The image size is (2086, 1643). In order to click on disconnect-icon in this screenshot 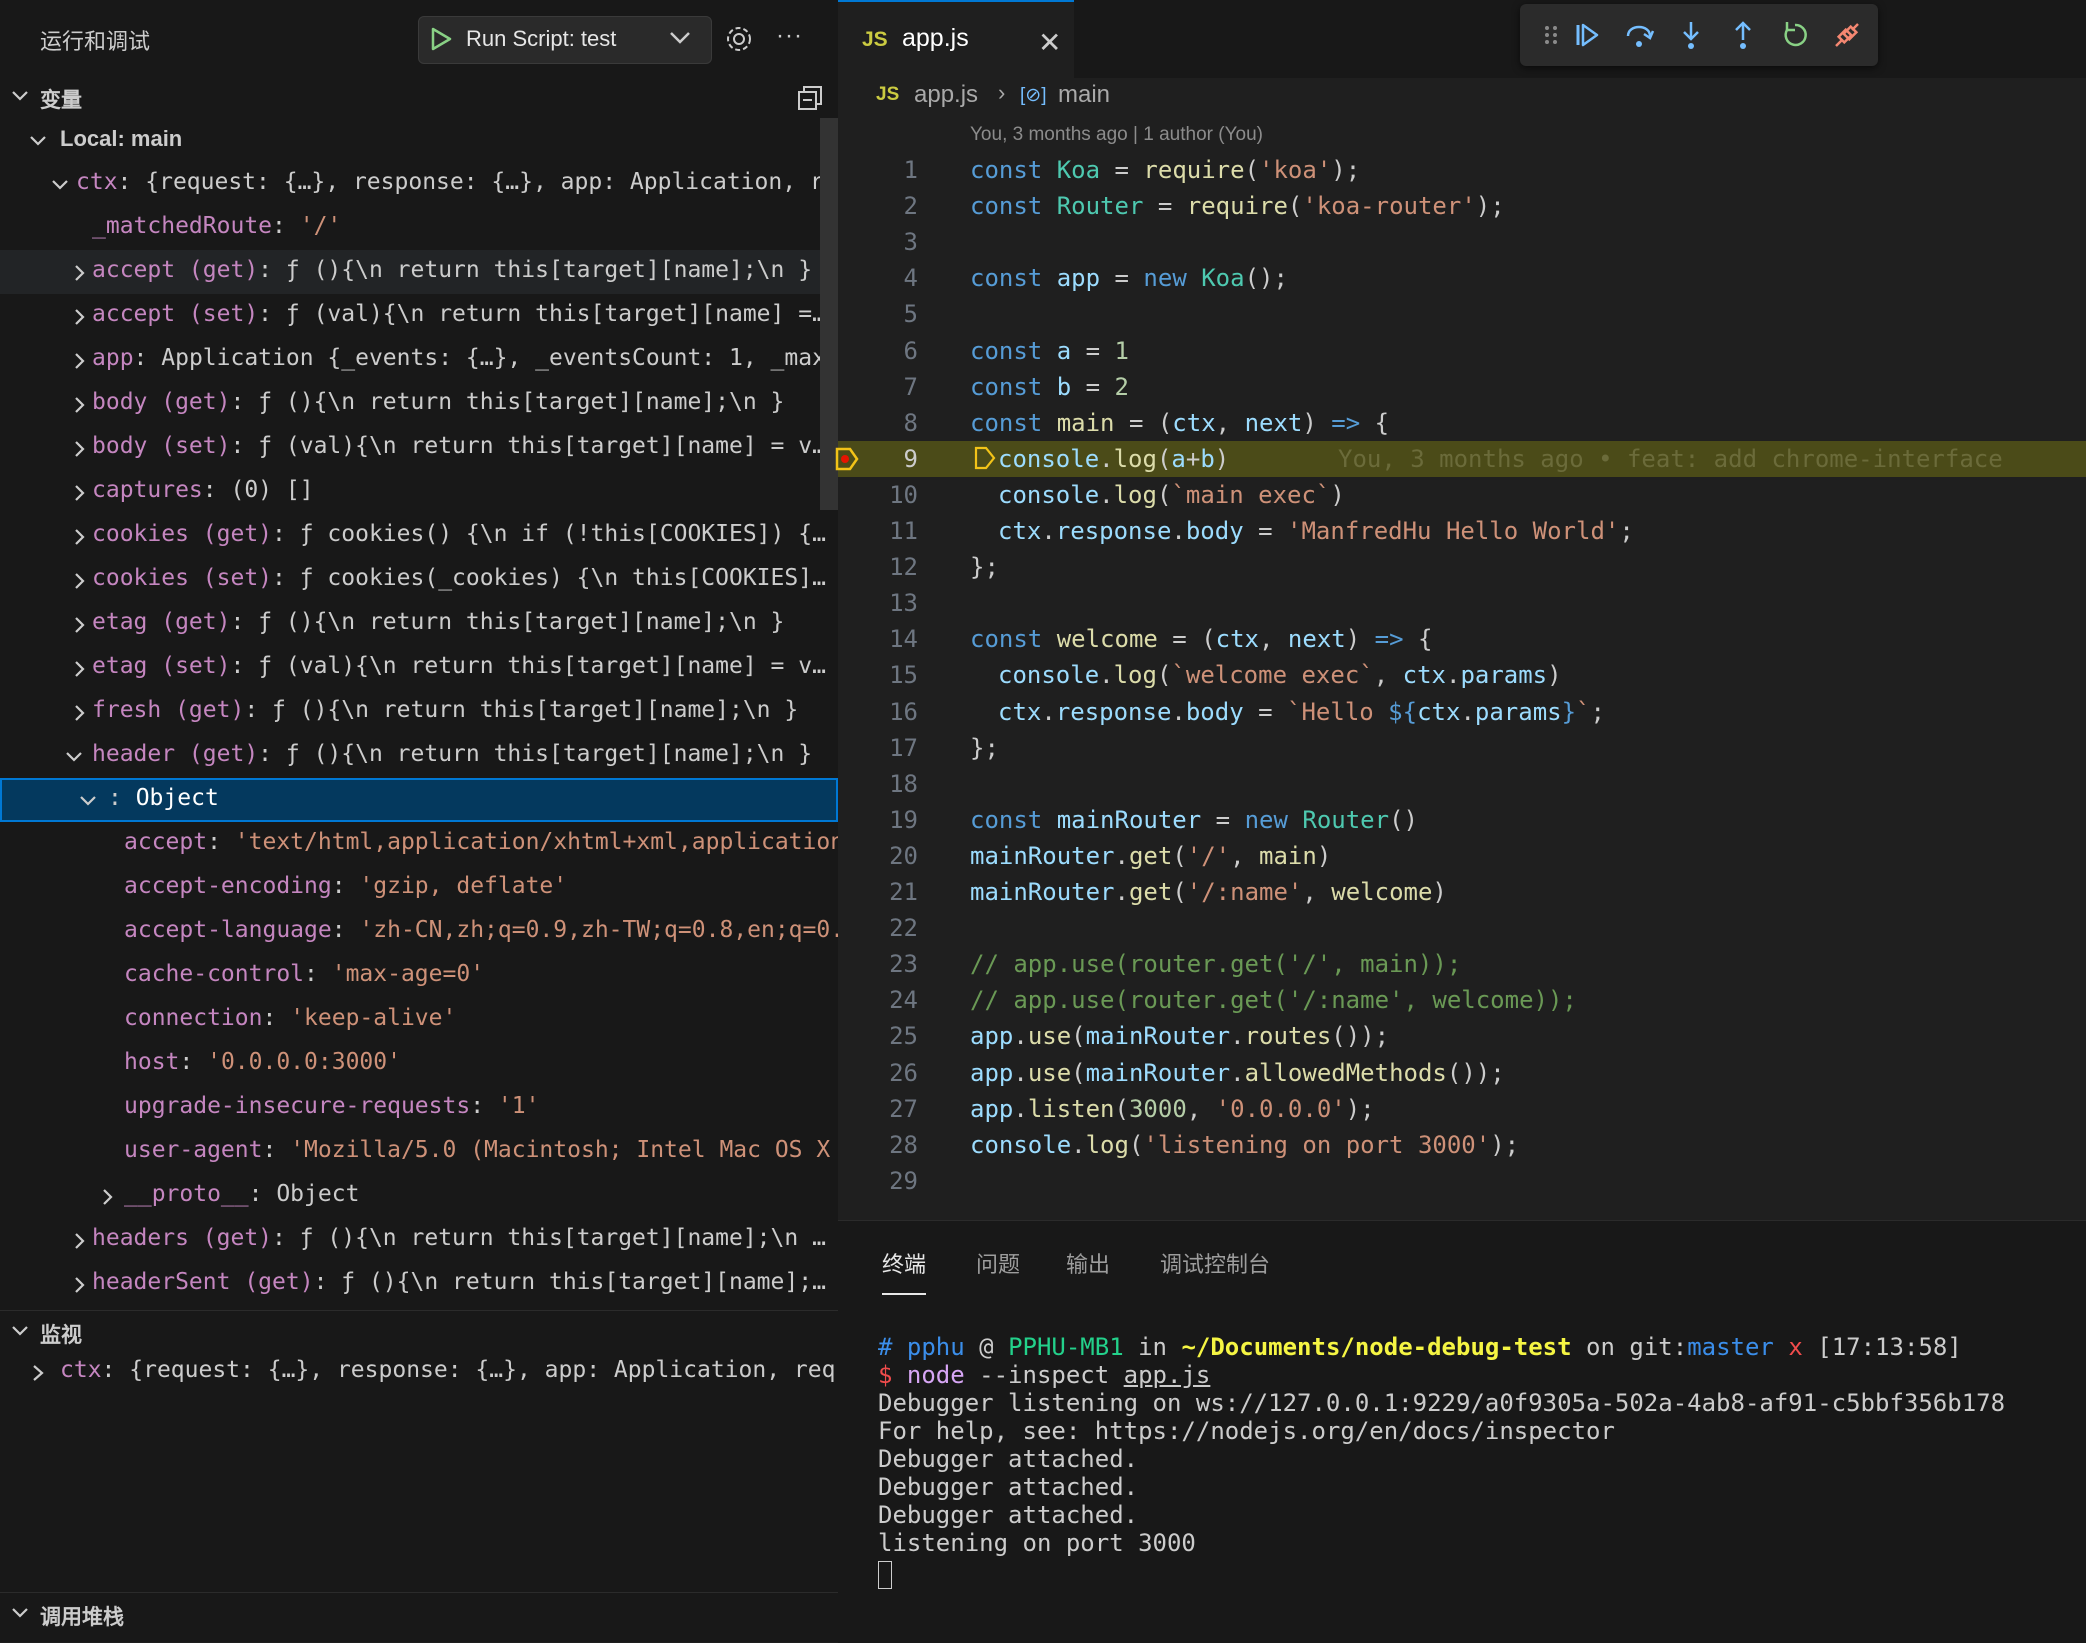, I will do `click(1847, 35)`.